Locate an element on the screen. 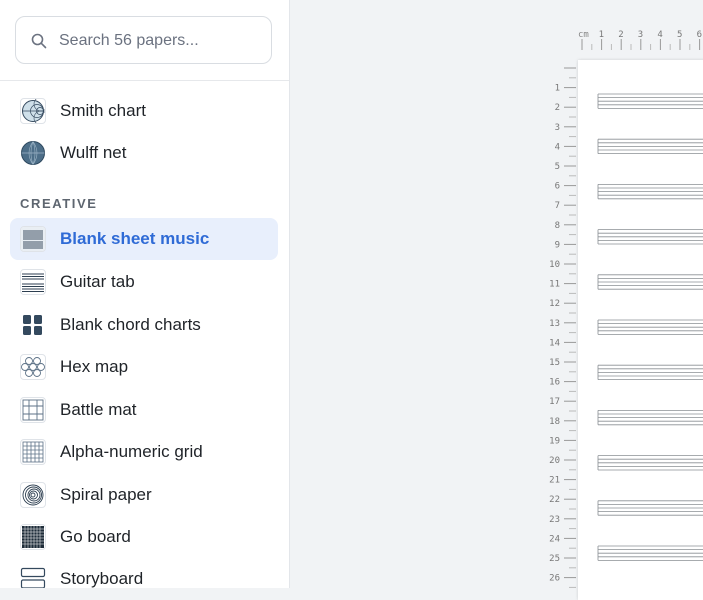 This screenshot has width=703, height=600. search-icon is located at coordinates (39, 41).